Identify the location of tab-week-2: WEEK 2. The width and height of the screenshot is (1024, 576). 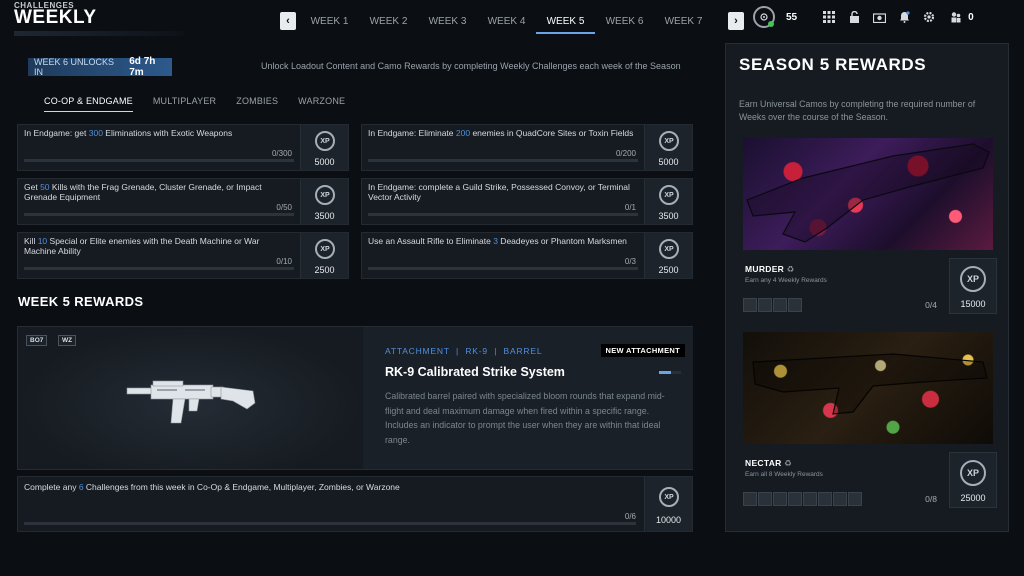
(388, 22).